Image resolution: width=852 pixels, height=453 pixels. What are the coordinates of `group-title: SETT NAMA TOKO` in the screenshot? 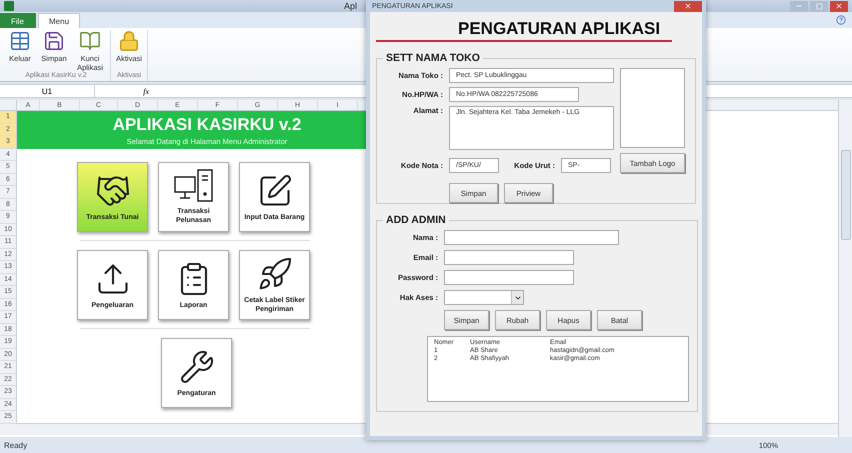 It's located at (433, 58).